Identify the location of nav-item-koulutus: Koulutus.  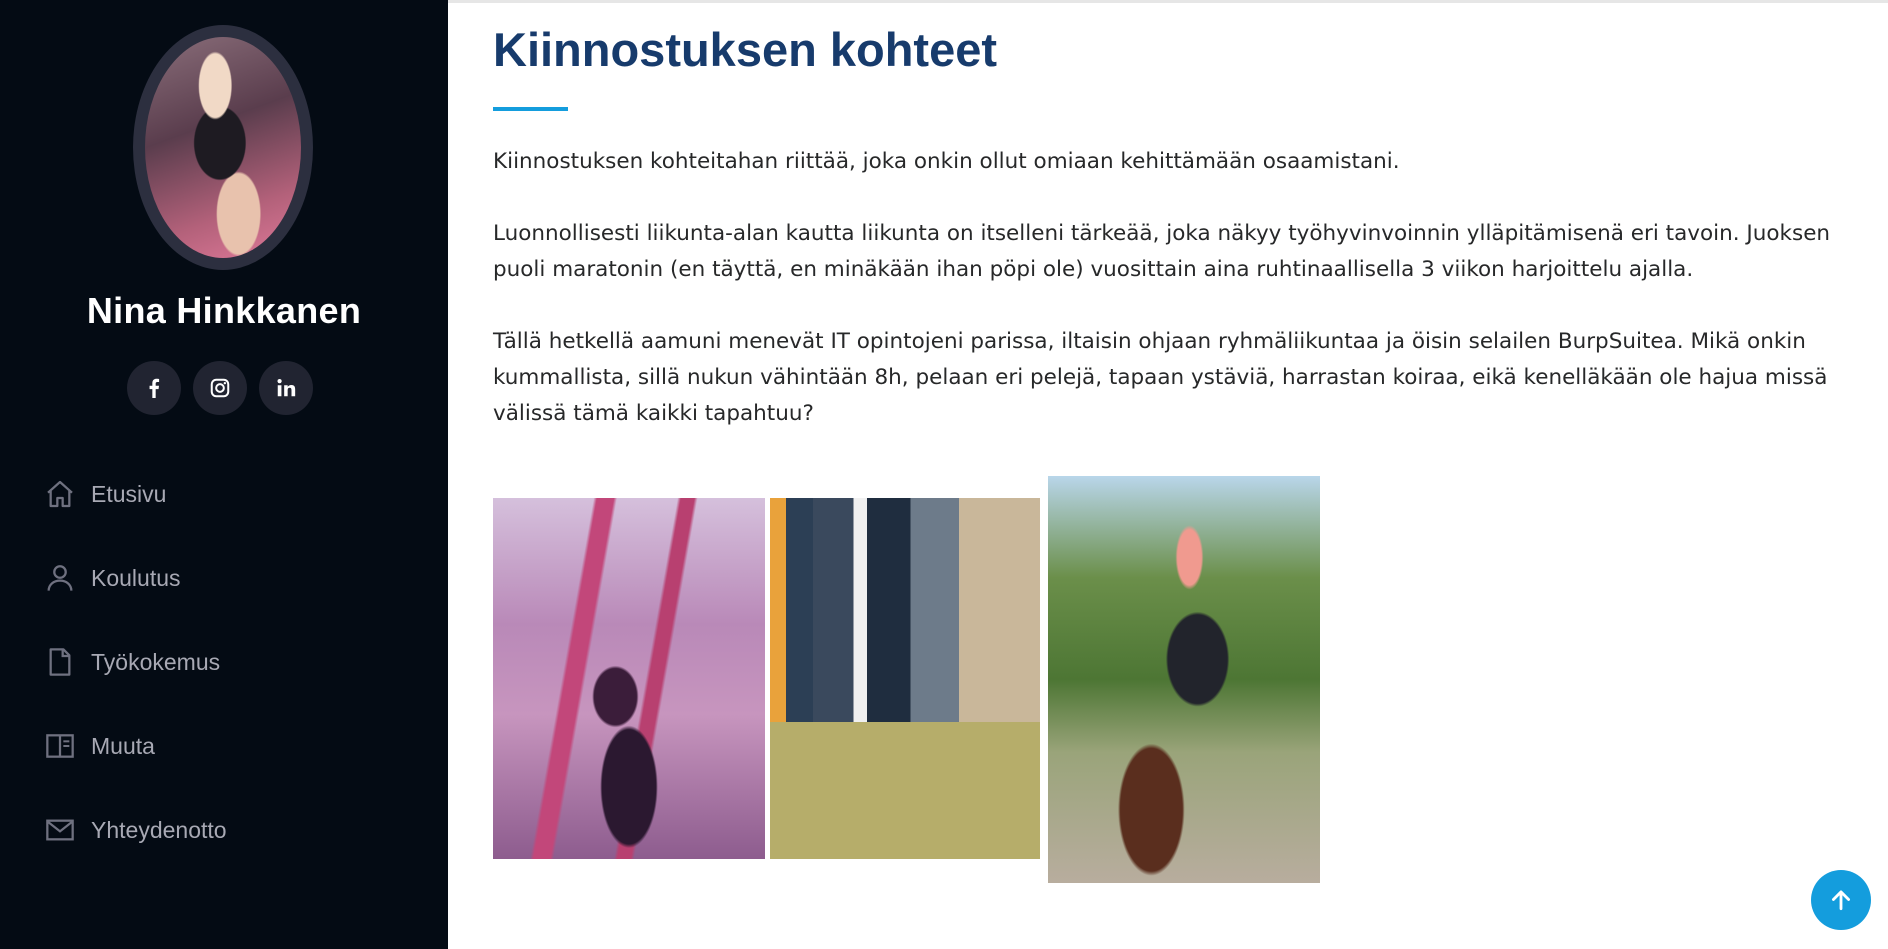
(112, 578).